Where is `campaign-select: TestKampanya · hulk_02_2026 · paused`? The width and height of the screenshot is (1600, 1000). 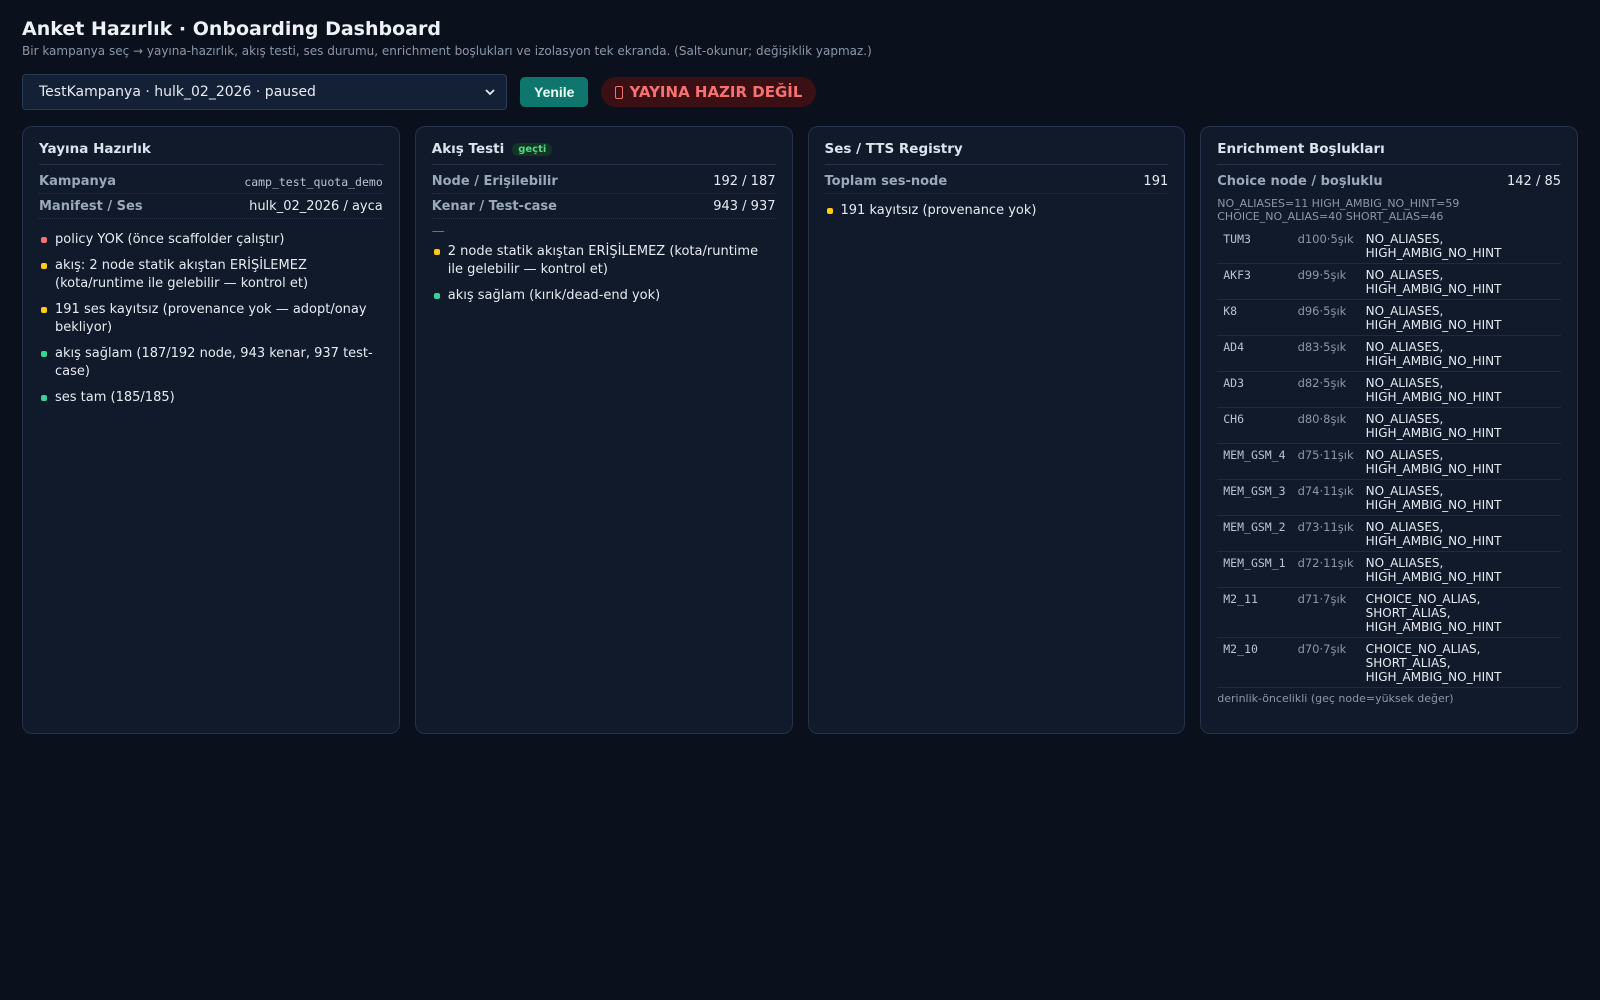
campaign-select: TestKampanya · hulk_02_2026 · paused is located at coordinates (264, 92).